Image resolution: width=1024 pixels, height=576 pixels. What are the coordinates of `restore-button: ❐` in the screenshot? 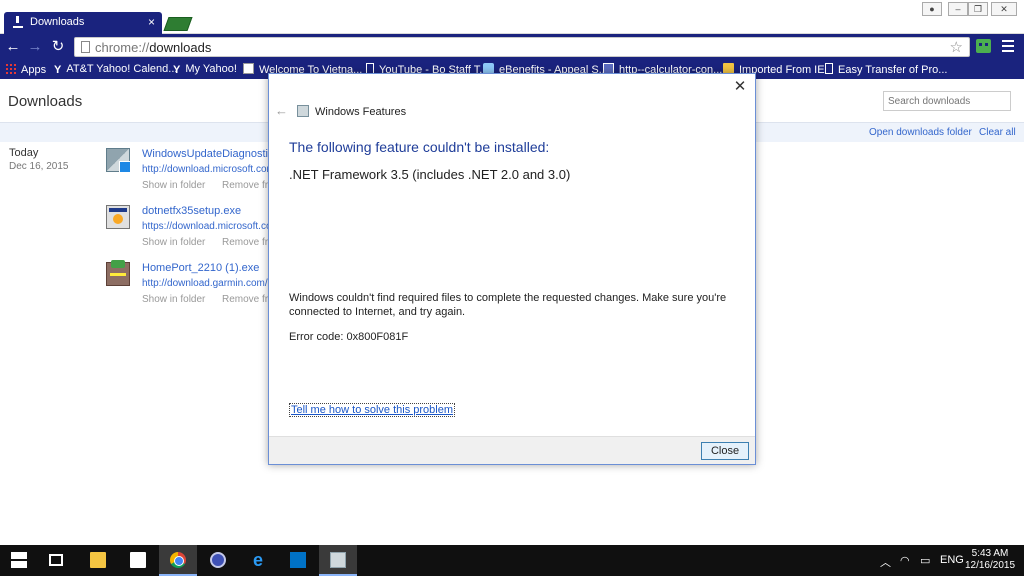 It's located at (978, 9).